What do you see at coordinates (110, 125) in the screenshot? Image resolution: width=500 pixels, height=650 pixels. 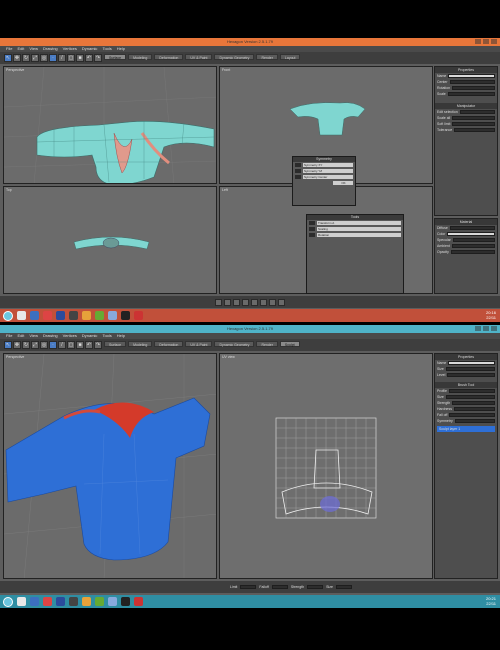 I see `viewport-perspective: Perspective` at bounding box center [110, 125].